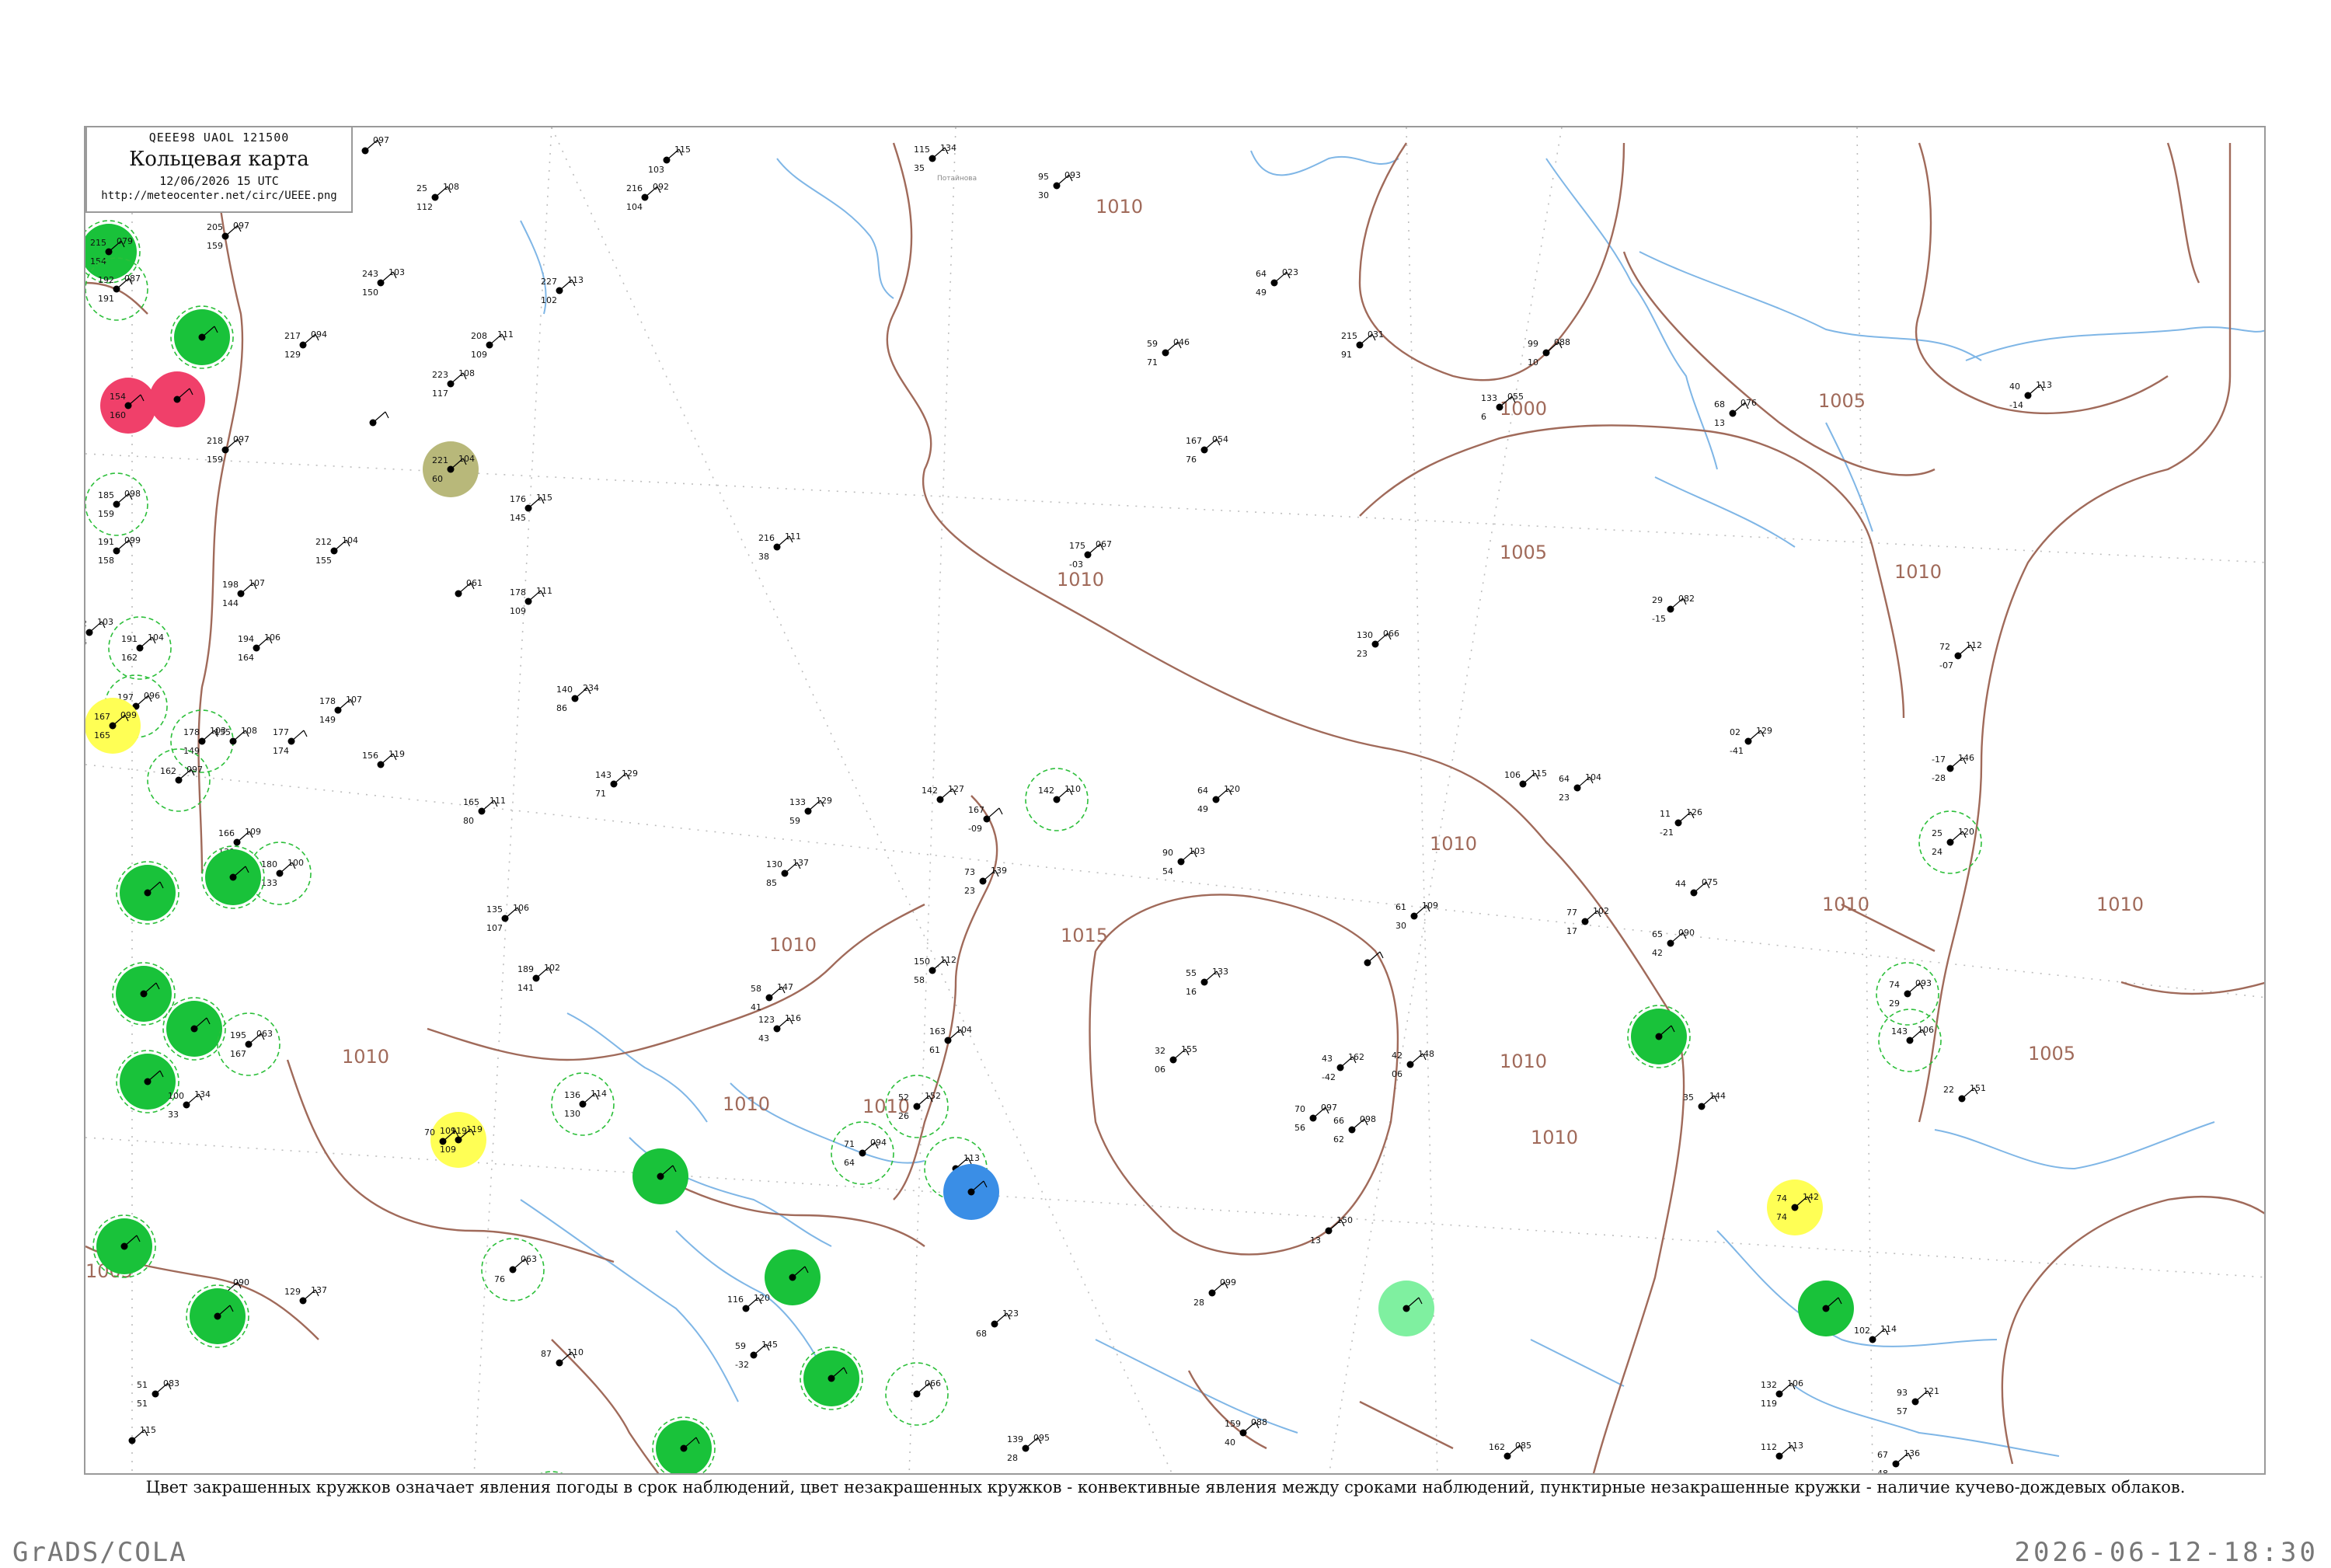 The image size is (2331, 1568). I want to click on station: 150 13, so click(1331, 1230).